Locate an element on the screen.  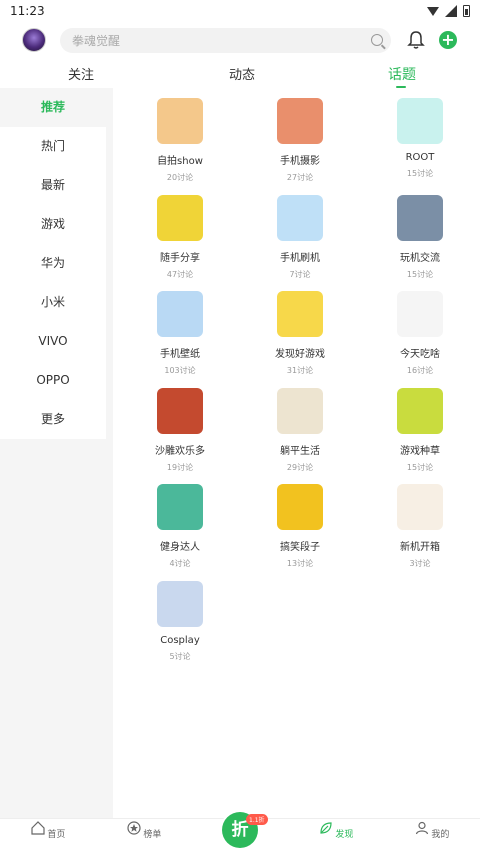
tab-feed: 动态 is located at coordinates (242, 73).